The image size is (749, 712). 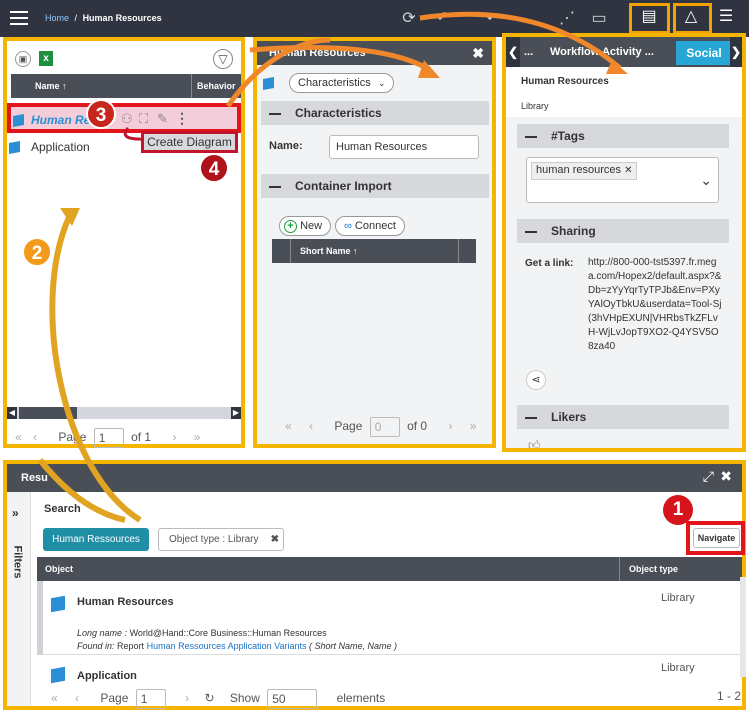 I want to click on arrow-to-social, so click(x=520, y=40).